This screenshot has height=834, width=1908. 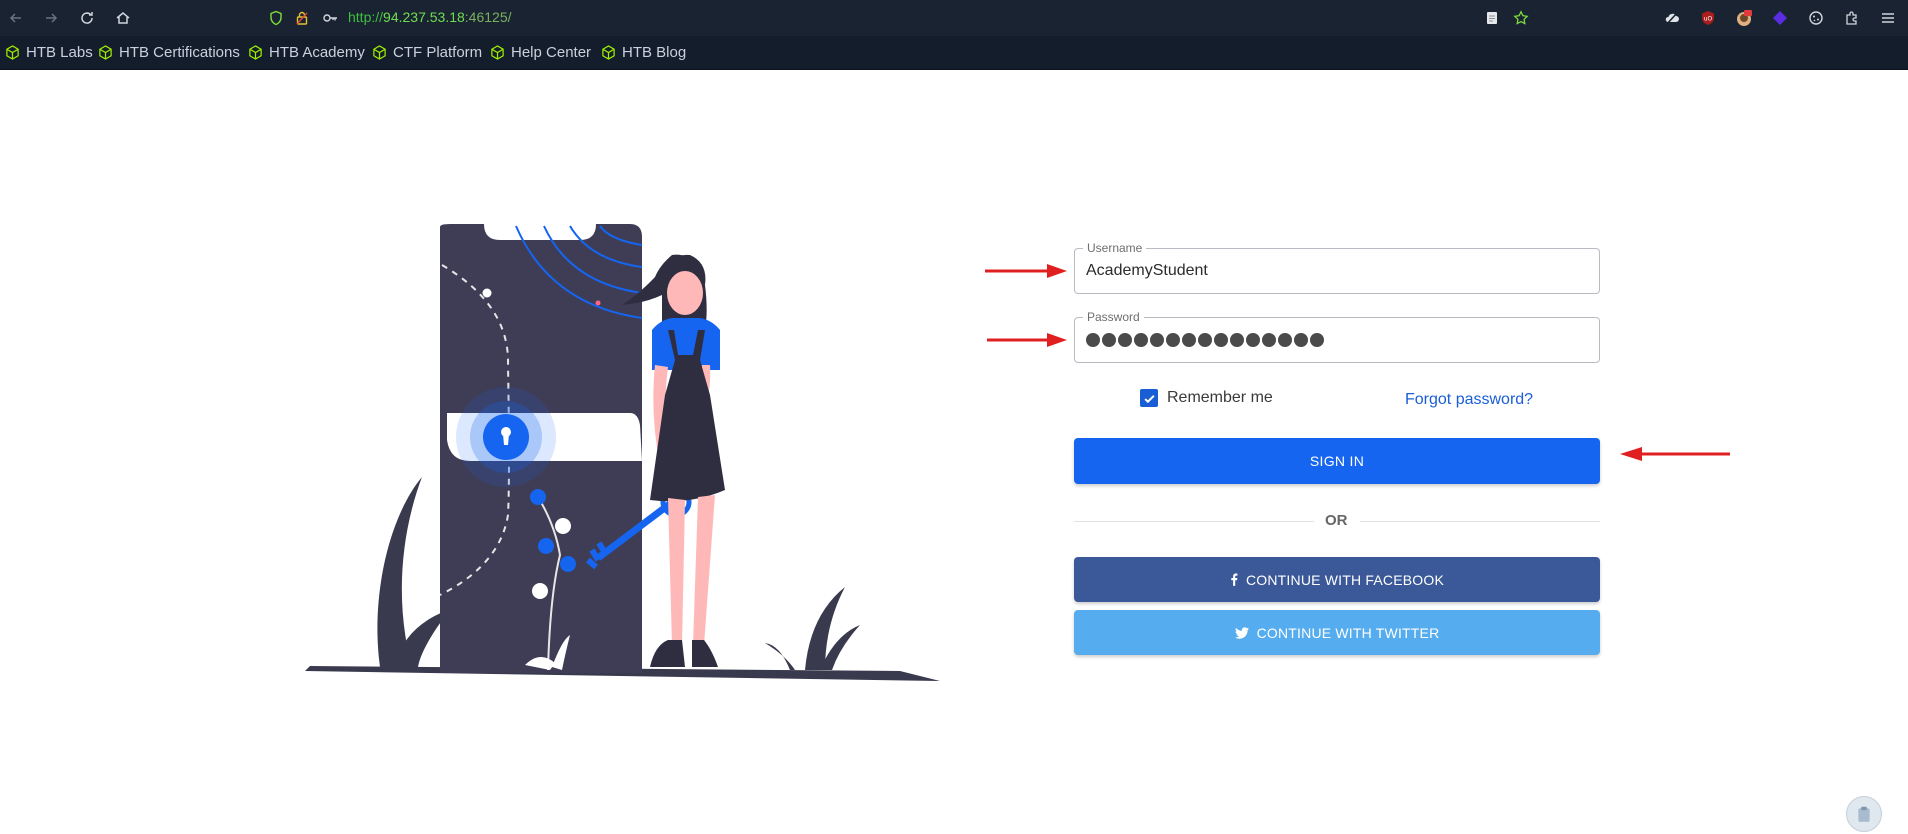 What do you see at coordinates (438, 52) in the screenshot?
I see `bookmark-label: CTF Platform` at bounding box center [438, 52].